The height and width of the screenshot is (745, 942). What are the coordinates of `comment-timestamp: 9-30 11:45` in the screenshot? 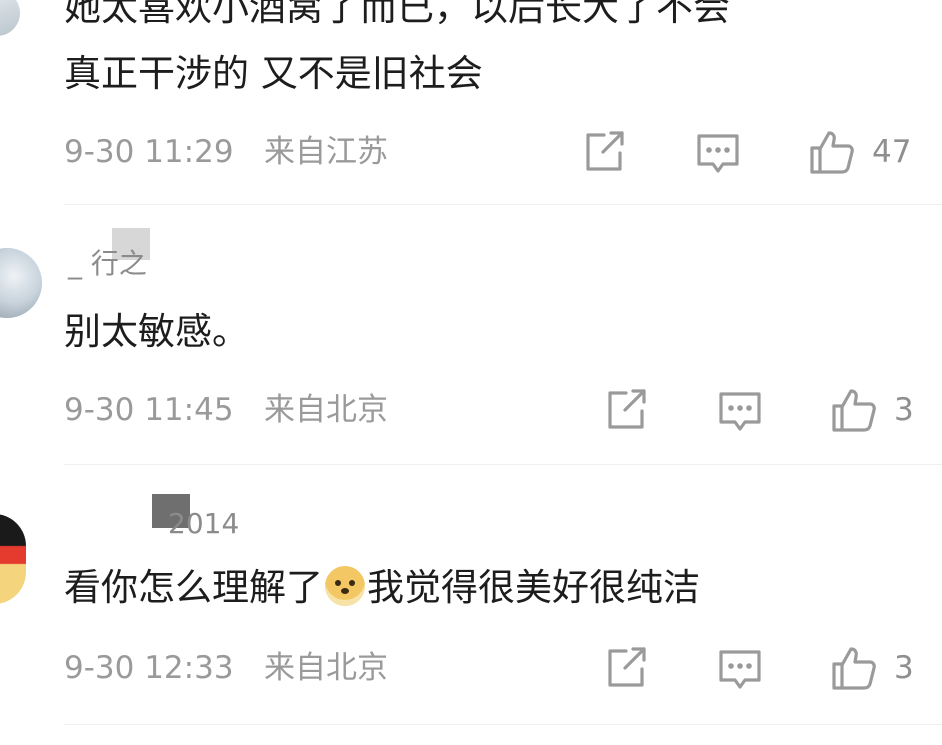 It's located at (149, 410).